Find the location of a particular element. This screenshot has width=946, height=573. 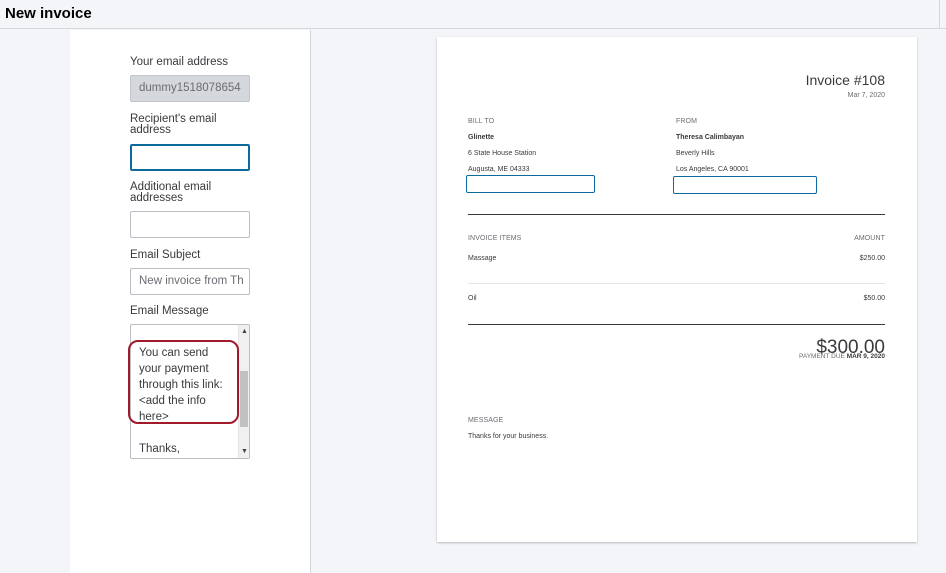

line-item-amount: $250.00 is located at coordinates (872, 258).